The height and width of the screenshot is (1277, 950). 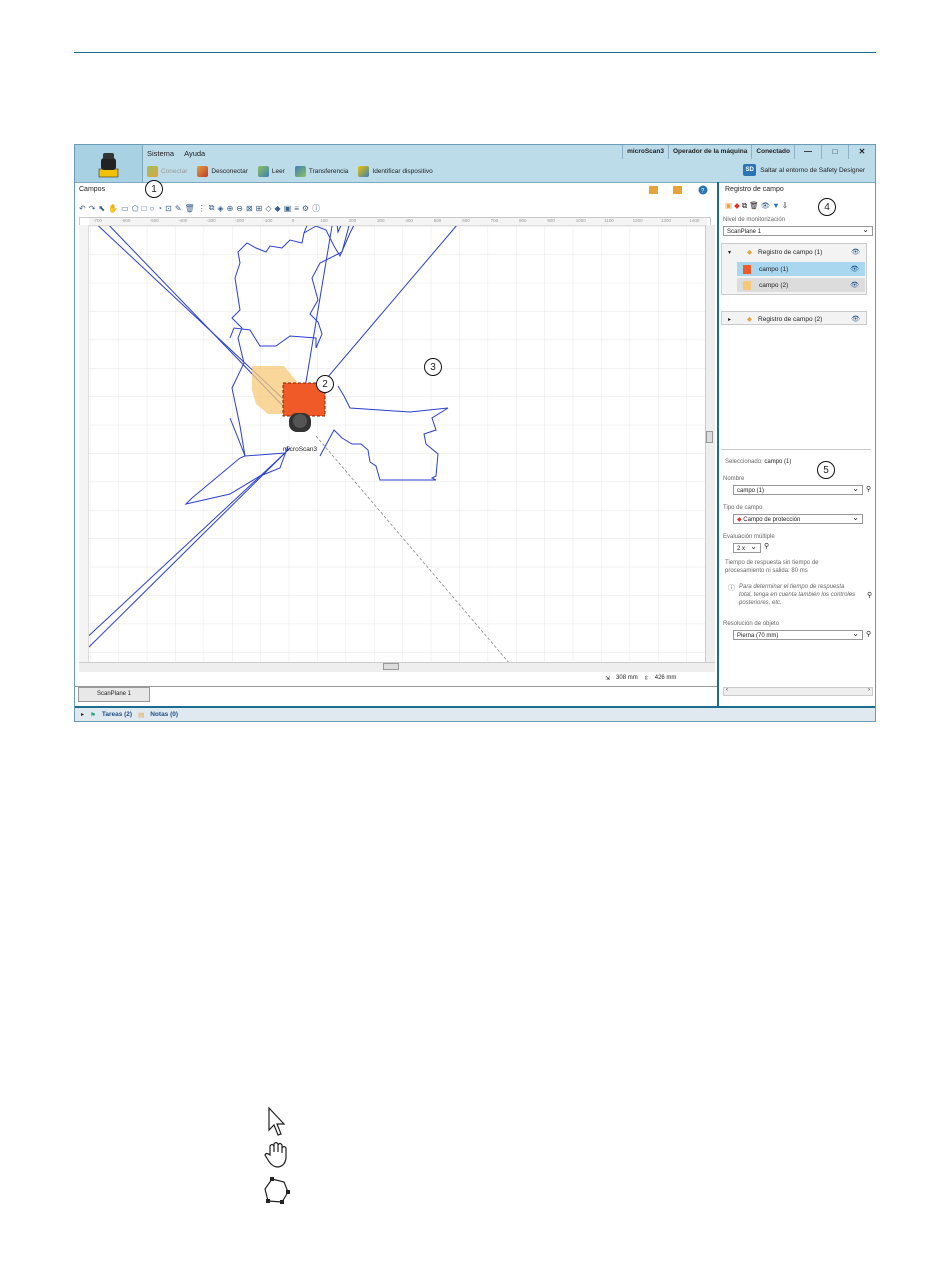 What do you see at coordinates (152, 171) in the screenshot?
I see `connect-icon` at bounding box center [152, 171].